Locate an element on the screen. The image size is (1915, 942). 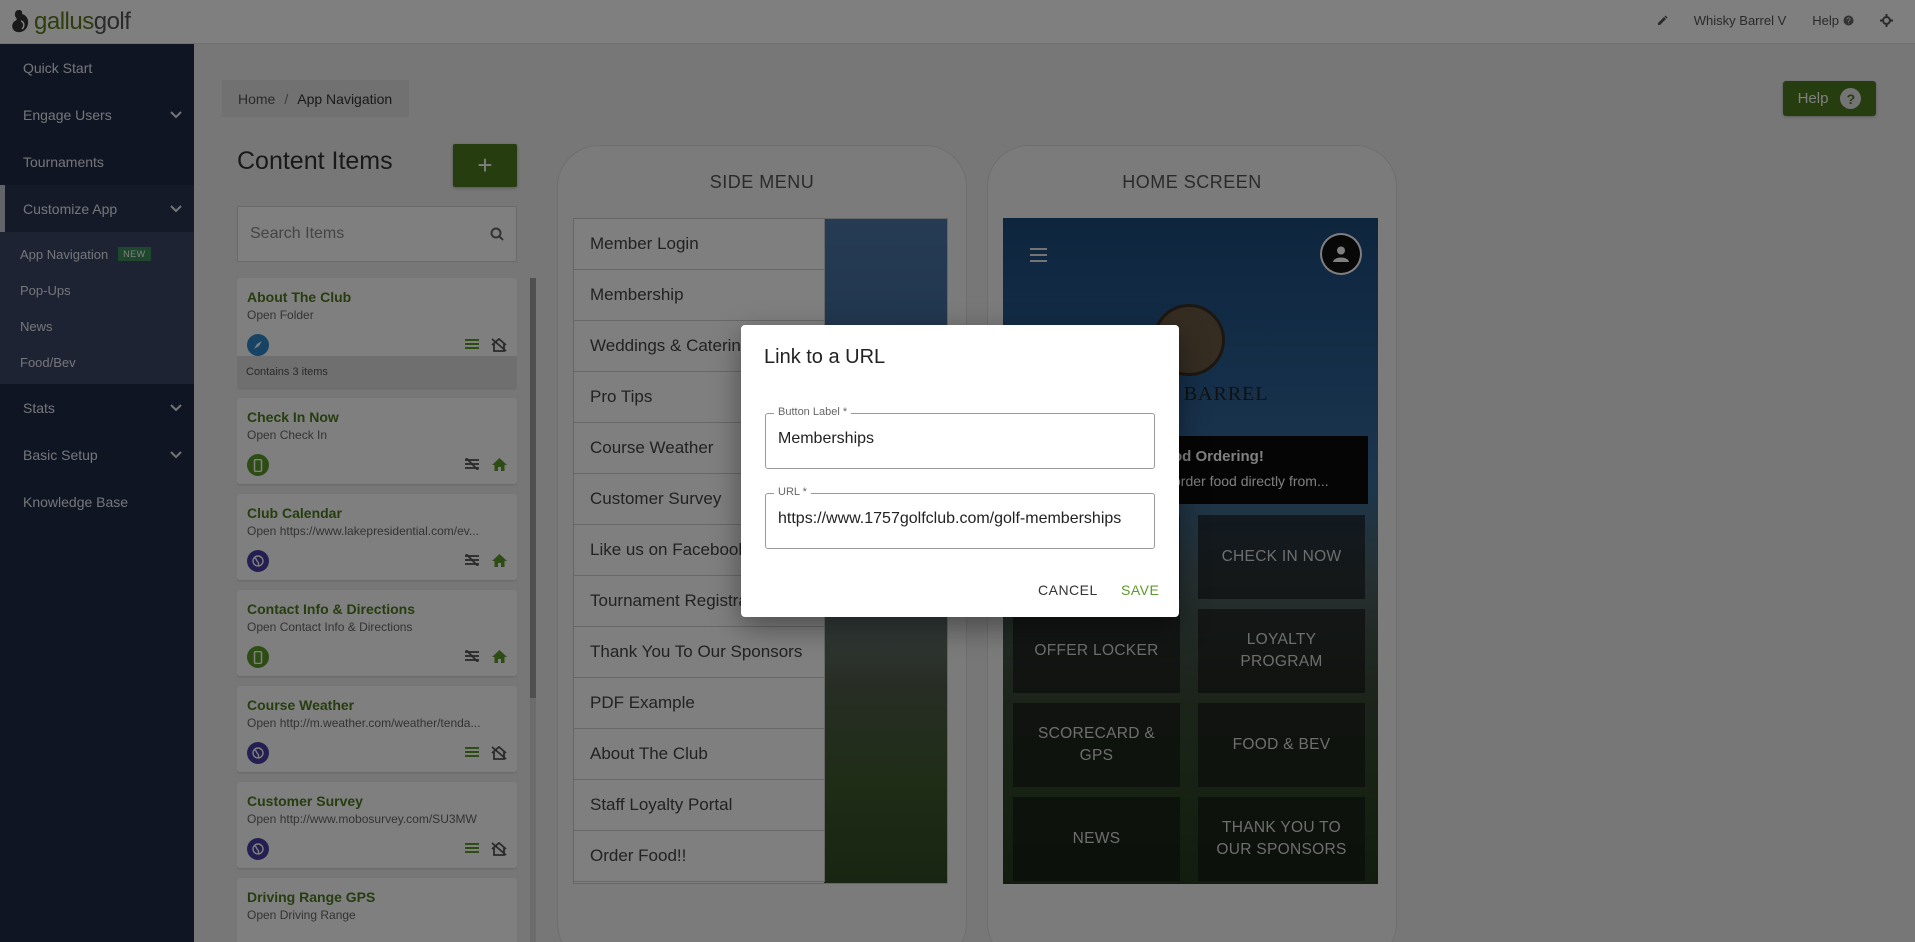
url-field-label: URL * is located at coordinates (792, 492).